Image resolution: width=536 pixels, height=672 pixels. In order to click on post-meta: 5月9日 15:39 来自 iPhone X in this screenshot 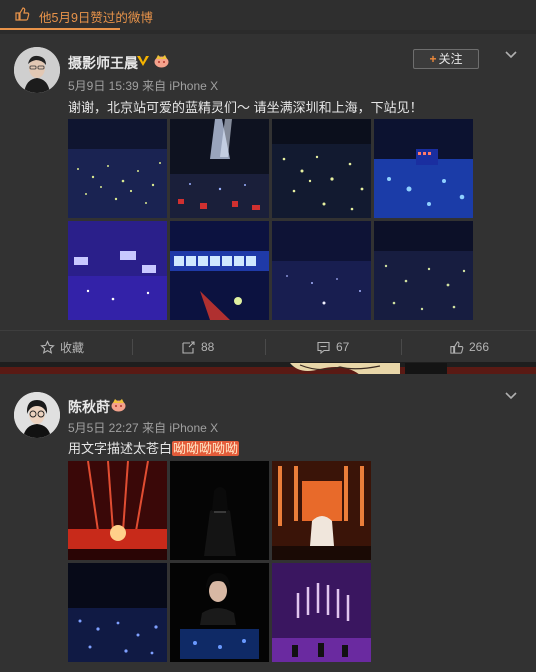, I will do `click(143, 85)`.